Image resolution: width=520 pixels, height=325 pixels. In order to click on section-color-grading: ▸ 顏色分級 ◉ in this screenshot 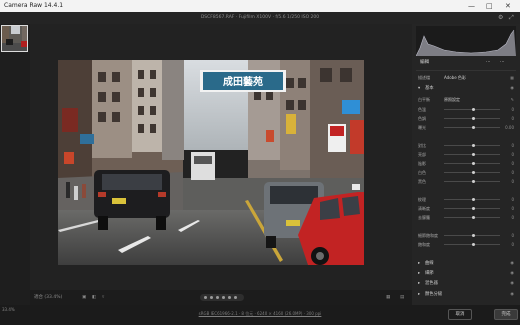, I will do `click(466, 294)`.